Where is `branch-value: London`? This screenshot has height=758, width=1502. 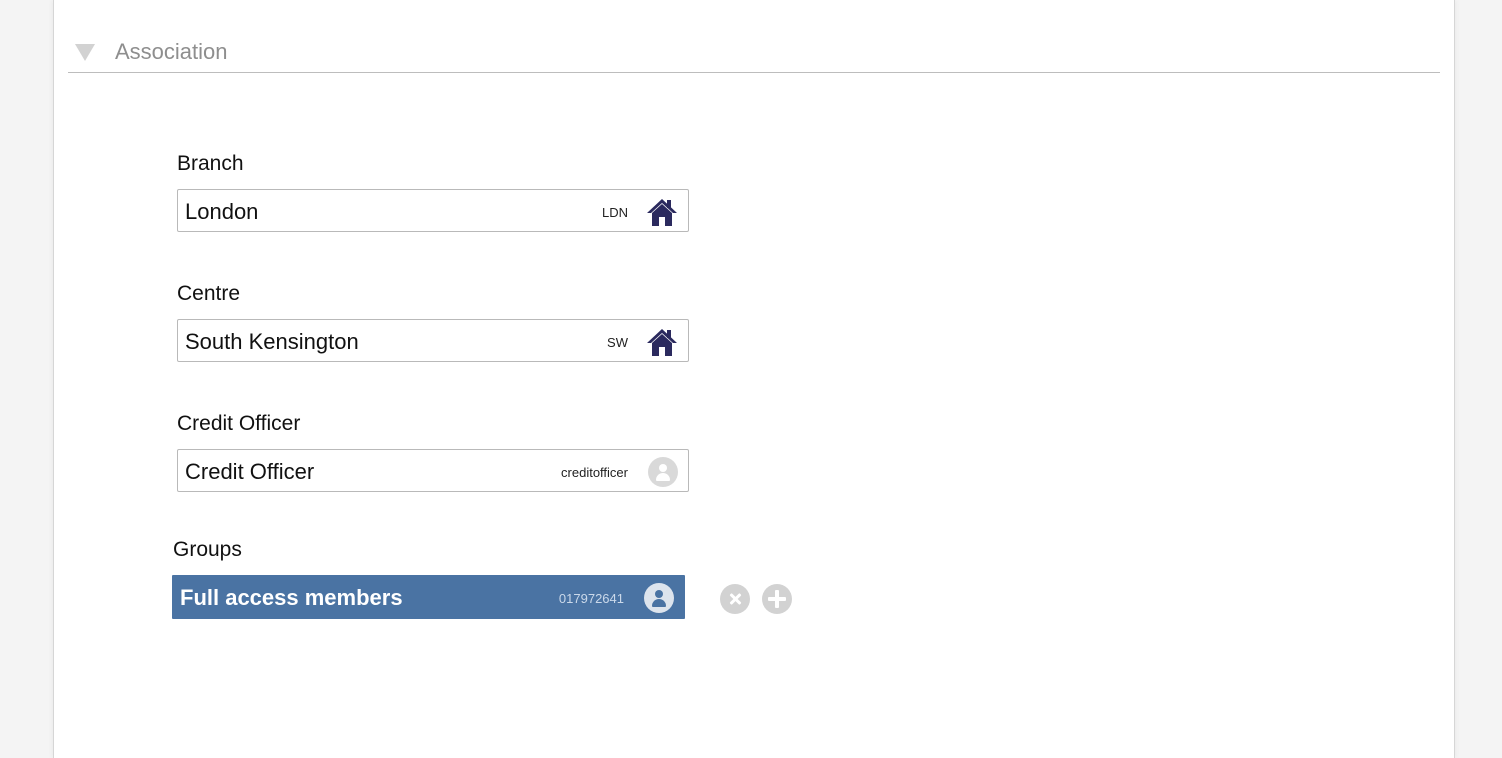 branch-value: London is located at coordinates (222, 211).